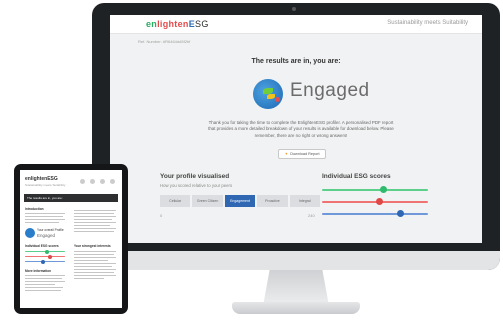 This screenshot has height=320, width=503. I want to click on esg-knob-social, so click(379, 201).